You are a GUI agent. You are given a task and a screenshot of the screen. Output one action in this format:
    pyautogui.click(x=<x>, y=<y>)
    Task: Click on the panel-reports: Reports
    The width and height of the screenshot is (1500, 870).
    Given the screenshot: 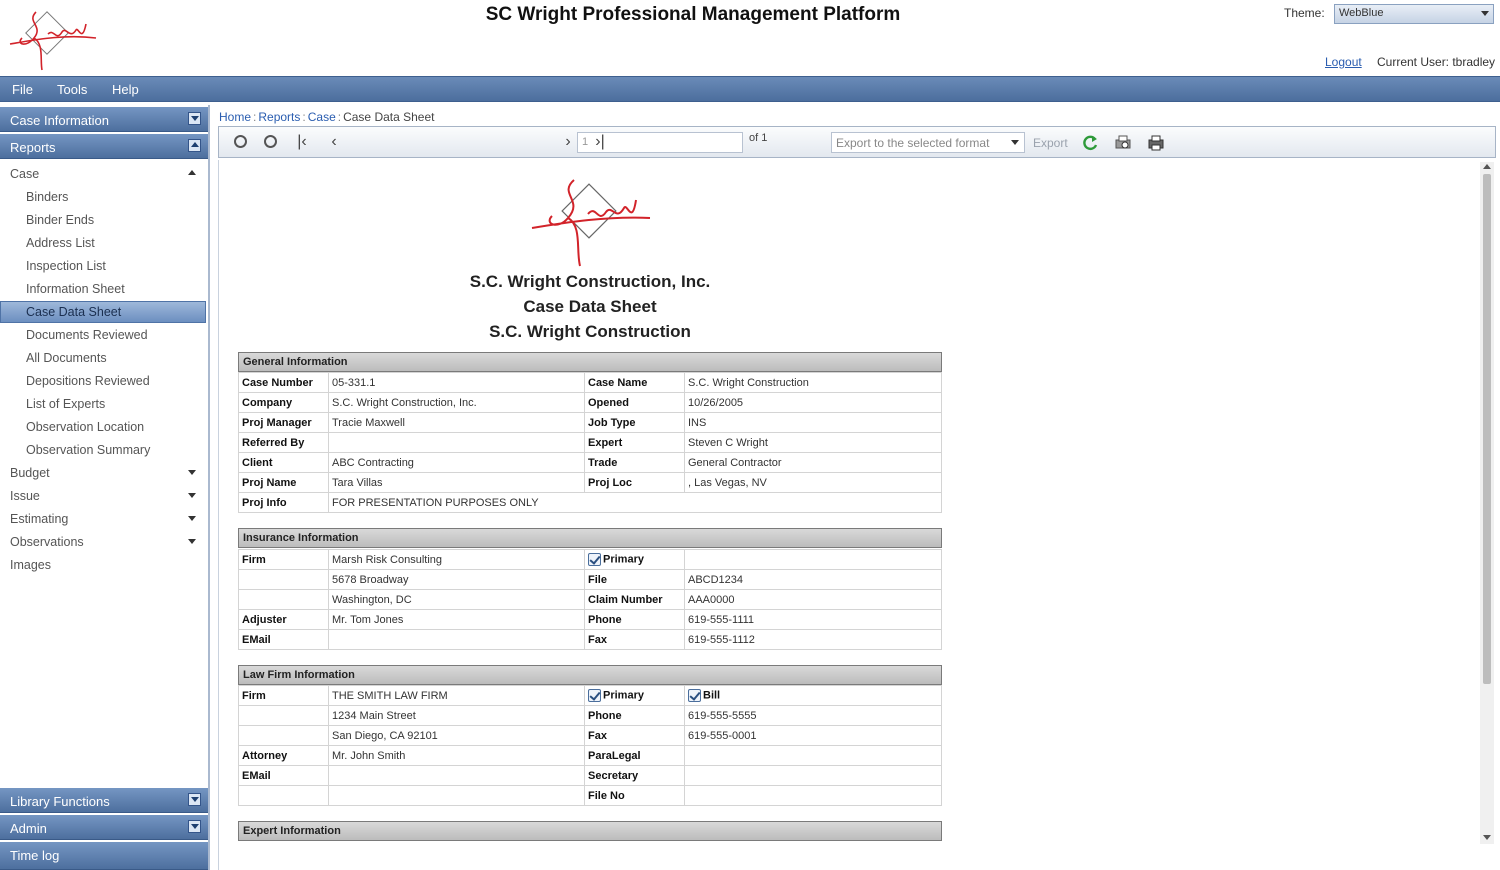 What is the action you would take?
    pyautogui.click(x=104, y=146)
    